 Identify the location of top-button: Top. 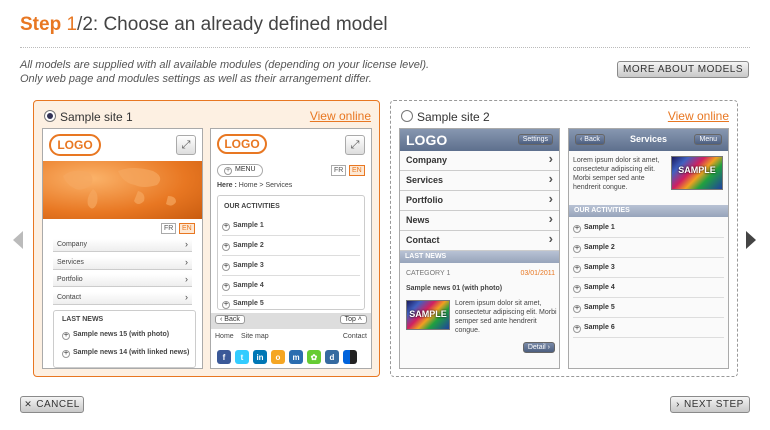
(350, 319).